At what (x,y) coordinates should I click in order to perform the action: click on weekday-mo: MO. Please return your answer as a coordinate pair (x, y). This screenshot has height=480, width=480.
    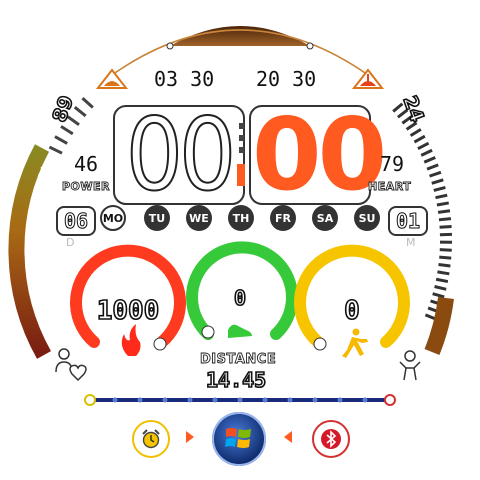
    Looking at the image, I should click on (113, 218).